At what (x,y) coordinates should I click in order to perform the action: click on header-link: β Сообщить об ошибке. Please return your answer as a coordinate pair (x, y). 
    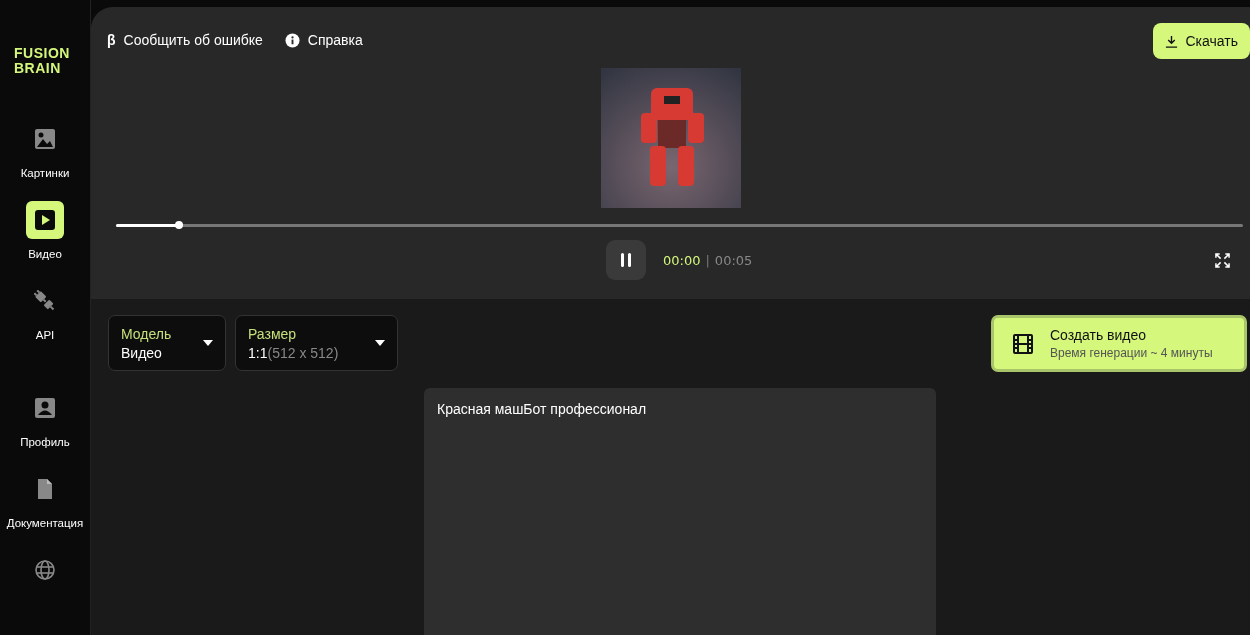
    Looking at the image, I should click on (185, 40).